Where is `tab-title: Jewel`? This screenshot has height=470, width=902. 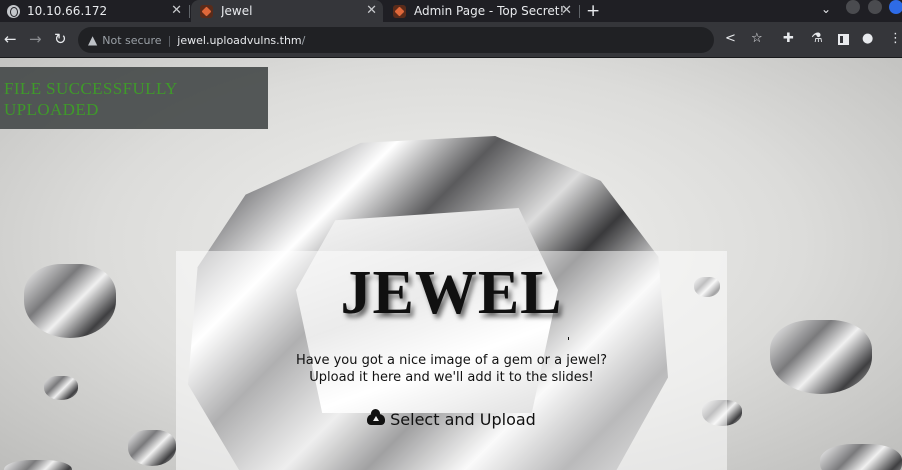
tab-title: Jewel is located at coordinates (237, 11).